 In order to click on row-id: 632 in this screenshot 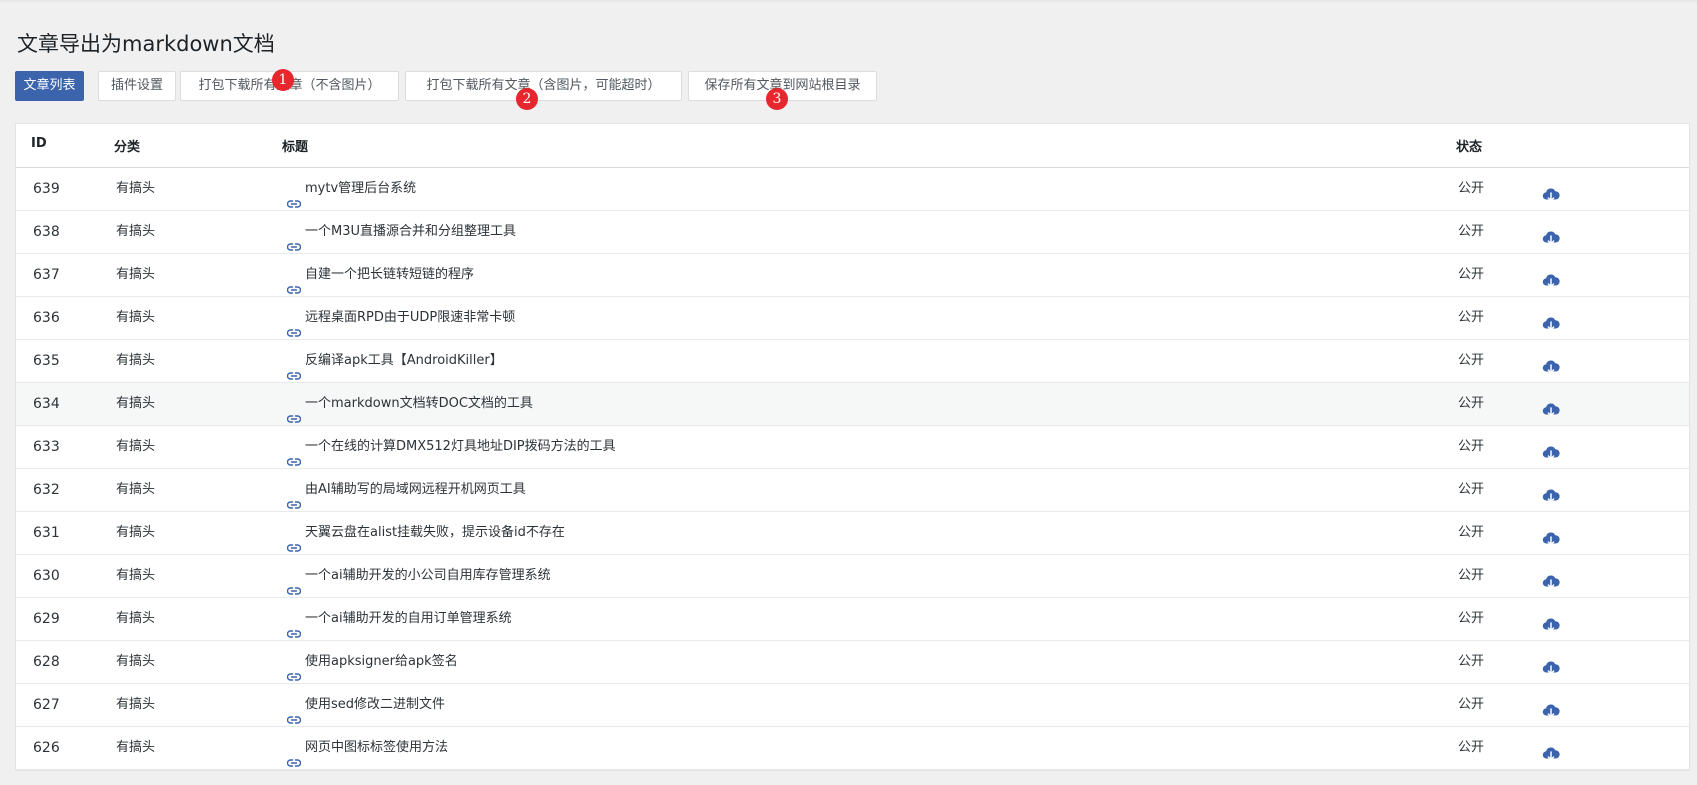, I will do `click(46, 490)`.